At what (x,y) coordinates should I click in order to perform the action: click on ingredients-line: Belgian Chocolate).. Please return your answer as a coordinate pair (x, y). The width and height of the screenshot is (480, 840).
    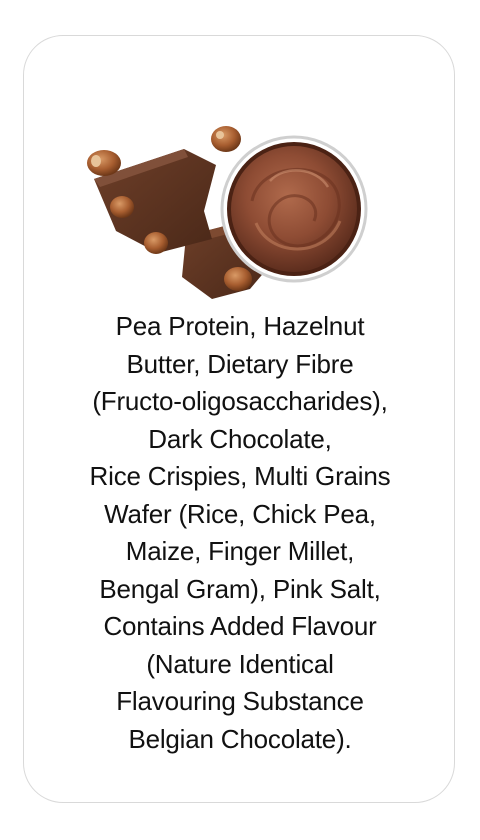
    Looking at the image, I should click on (240, 738).